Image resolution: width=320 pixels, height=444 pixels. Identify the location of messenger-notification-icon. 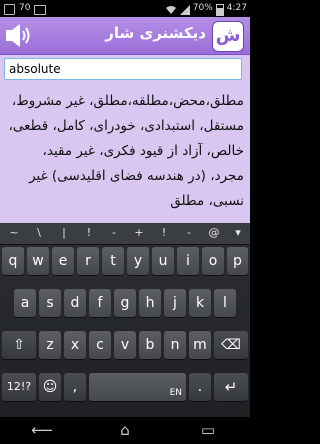
(9, 9).